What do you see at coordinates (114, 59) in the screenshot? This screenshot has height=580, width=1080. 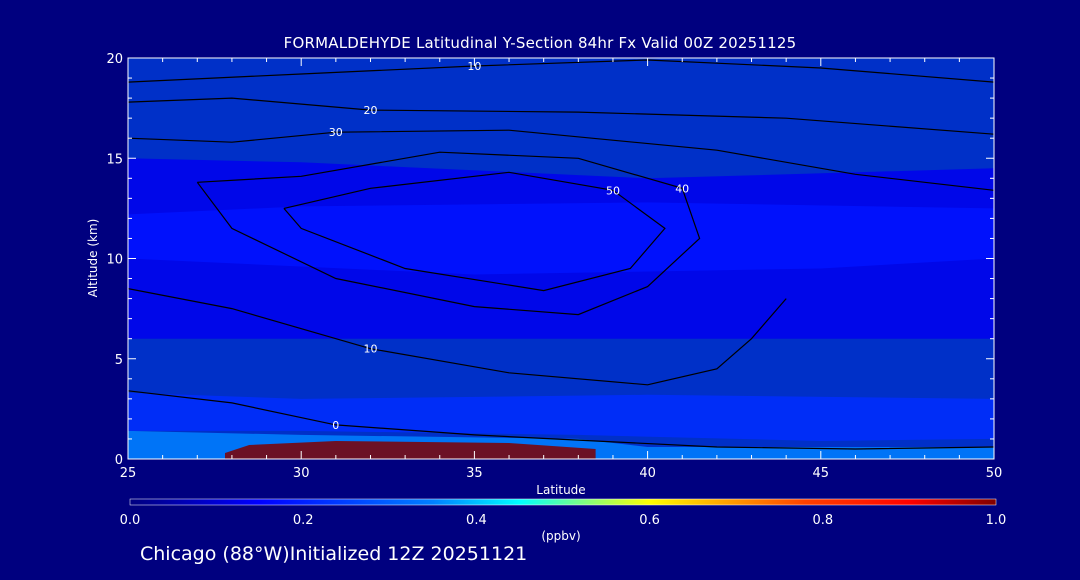 I see `y-tick-label: 20` at bounding box center [114, 59].